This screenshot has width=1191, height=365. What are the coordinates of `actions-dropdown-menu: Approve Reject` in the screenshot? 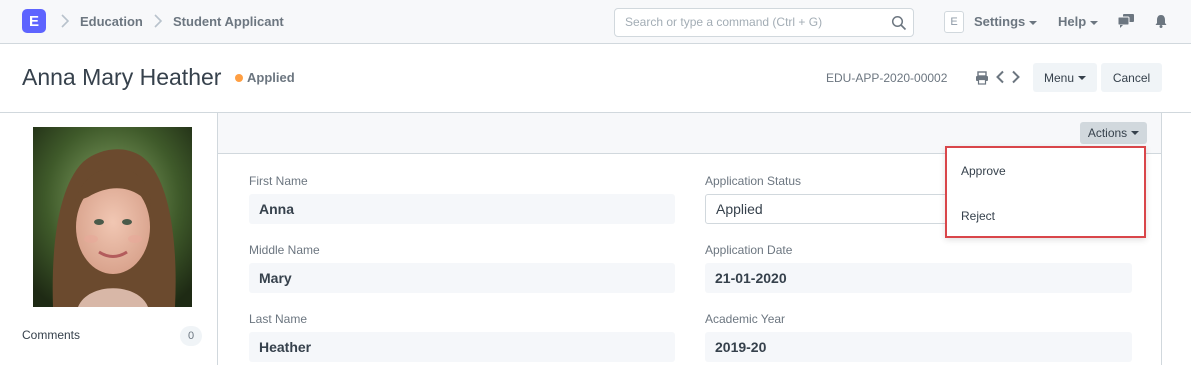 It's located at (1045, 192).